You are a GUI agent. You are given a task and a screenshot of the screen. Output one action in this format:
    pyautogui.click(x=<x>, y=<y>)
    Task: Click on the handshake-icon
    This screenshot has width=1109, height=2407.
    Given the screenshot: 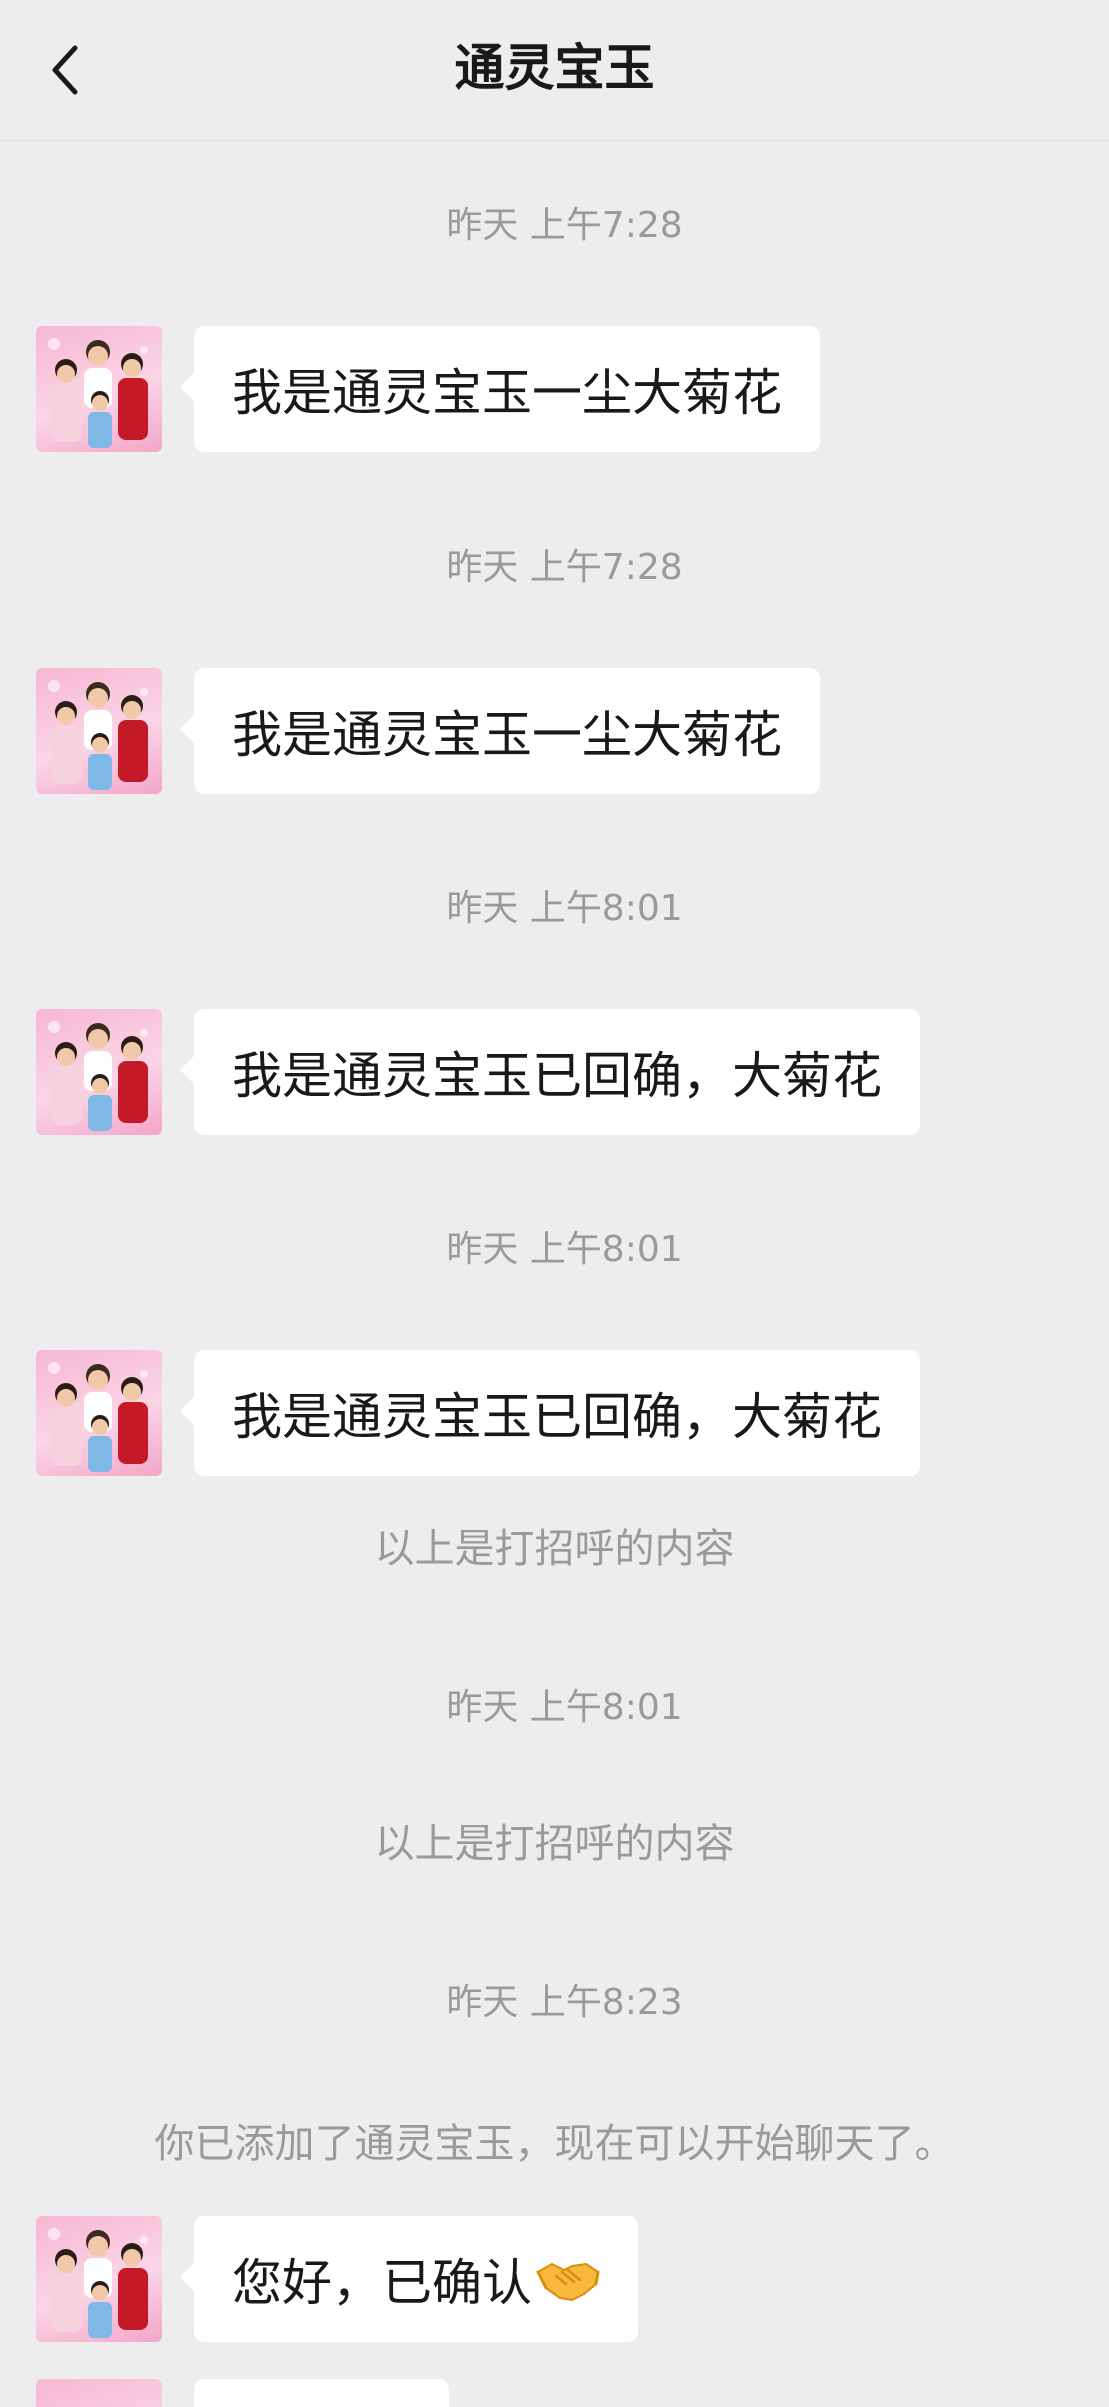 What is the action you would take?
    pyautogui.click(x=568, y=2279)
    